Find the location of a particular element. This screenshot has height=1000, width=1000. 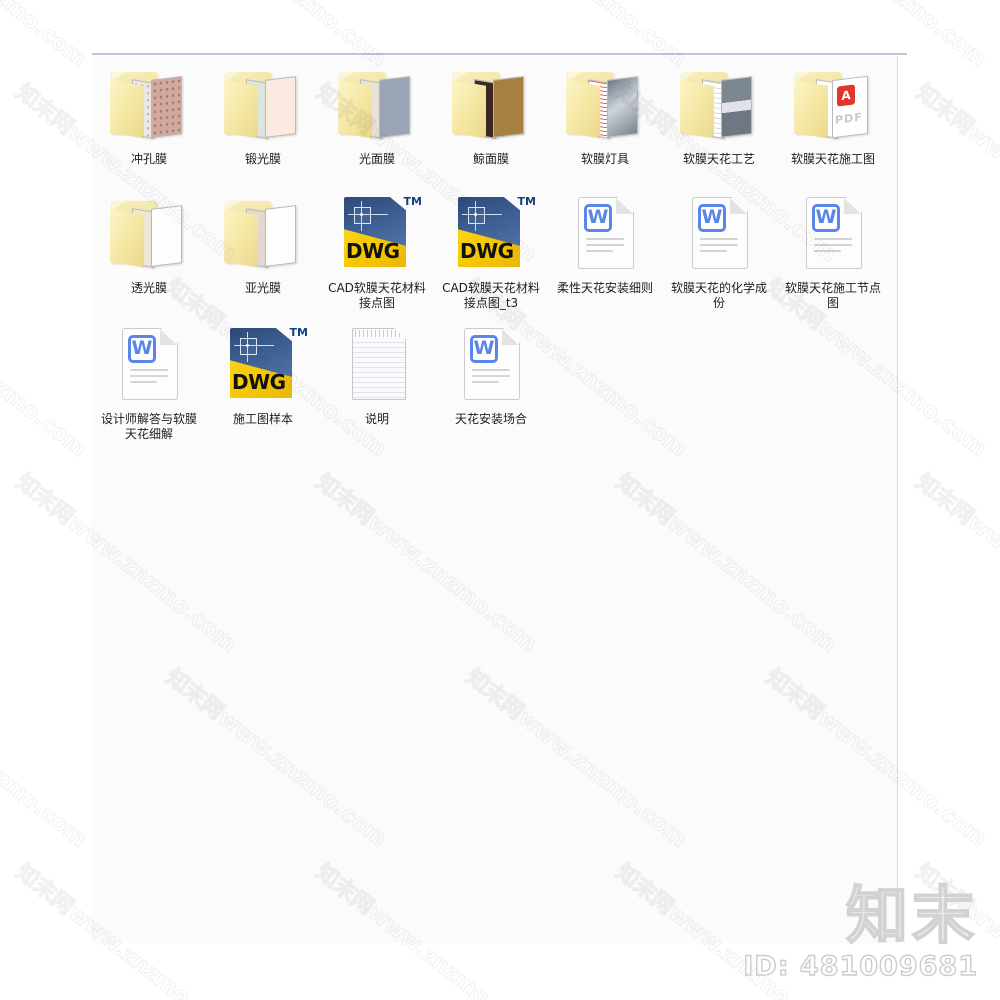

panel-top-divider is located at coordinates (499, 54).